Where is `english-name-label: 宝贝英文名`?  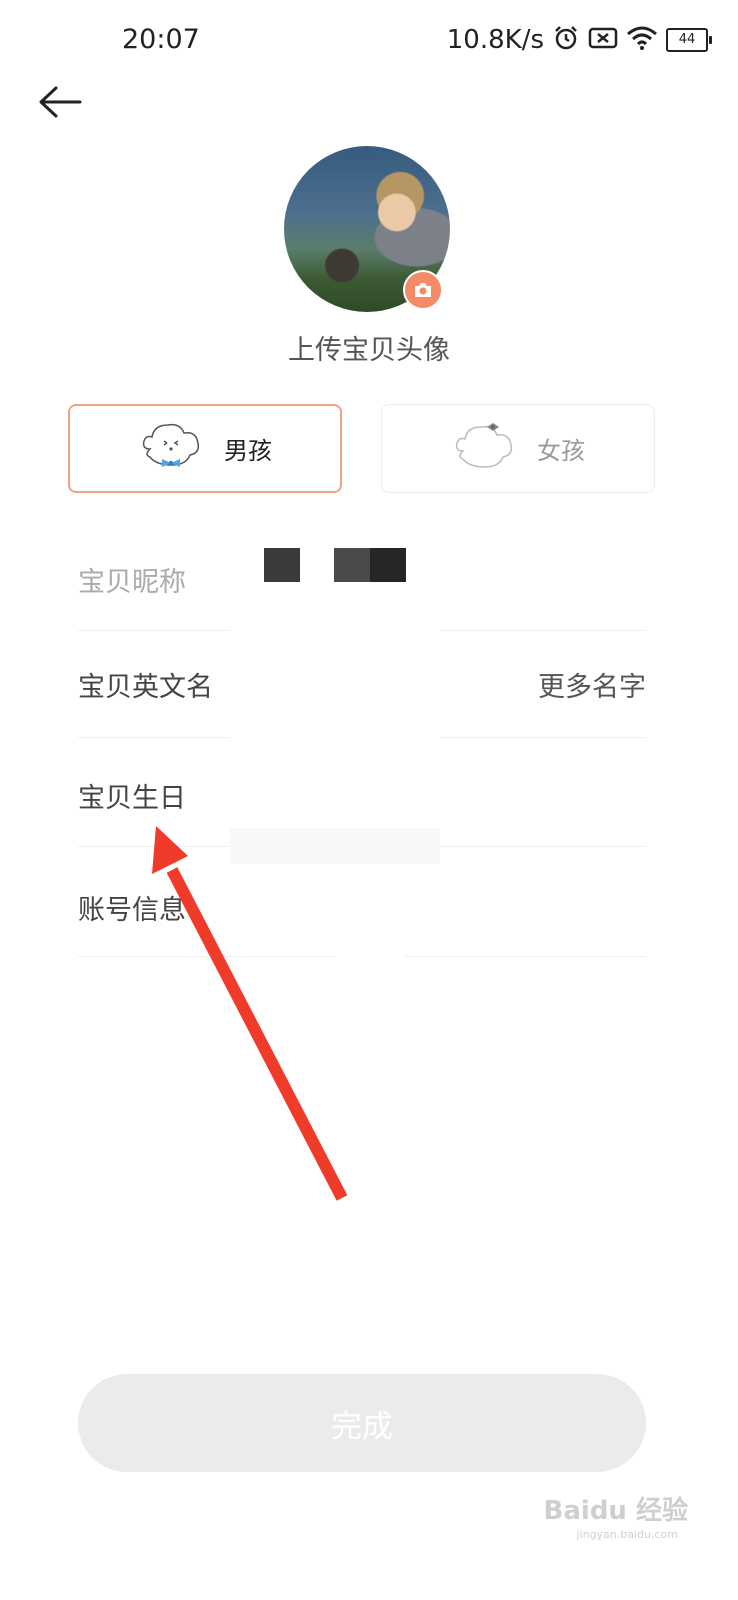
english-name-label: 宝贝英文名 is located at coordinates (145, 687).